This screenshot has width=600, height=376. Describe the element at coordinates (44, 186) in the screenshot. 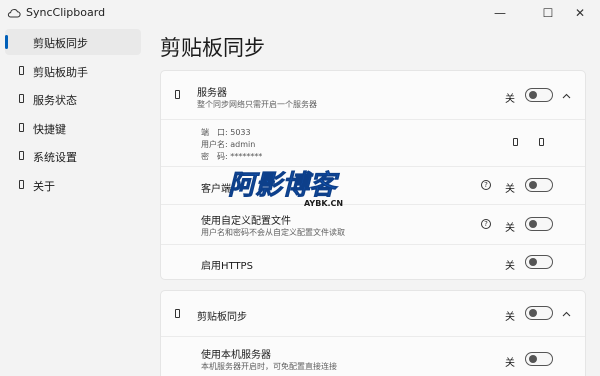

I see `sidebar-item-label: 关于` at that location.